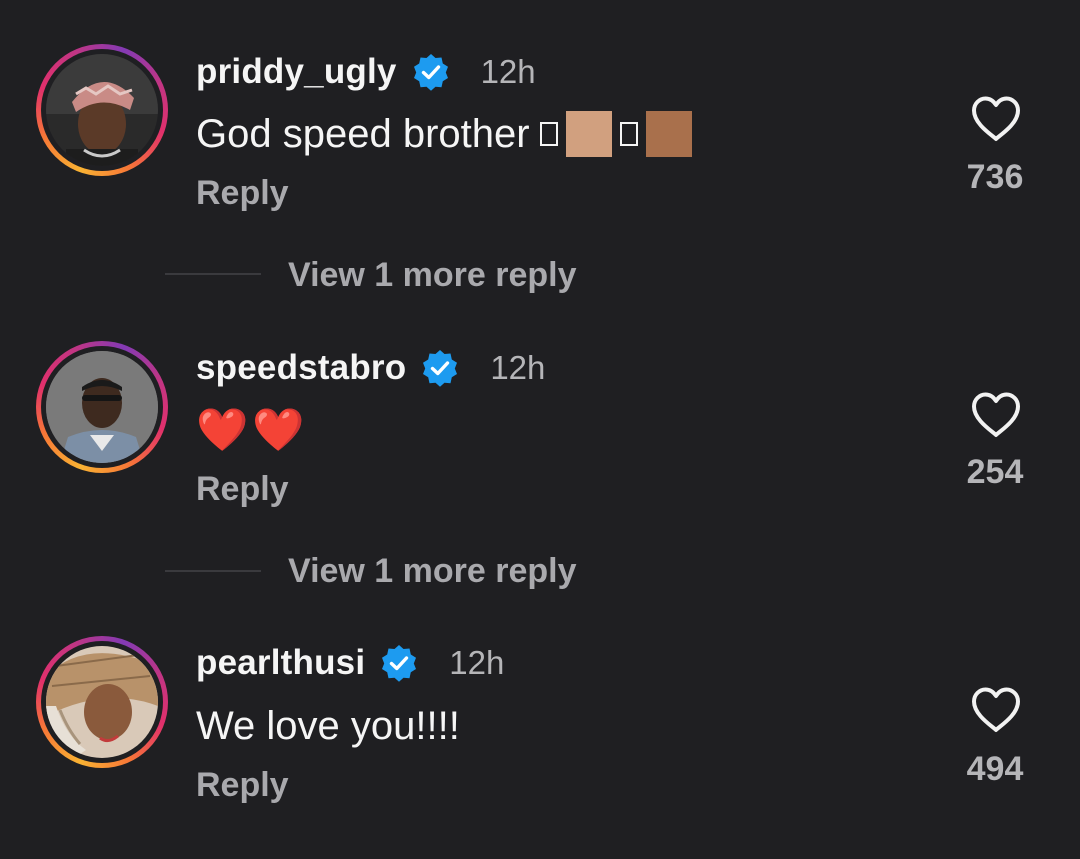 The height and width of the screenshot is (859, 1080). Describe the element at coordinates (363, 133) in the screenshot. I see `comment-body: God speed brother` at that location.